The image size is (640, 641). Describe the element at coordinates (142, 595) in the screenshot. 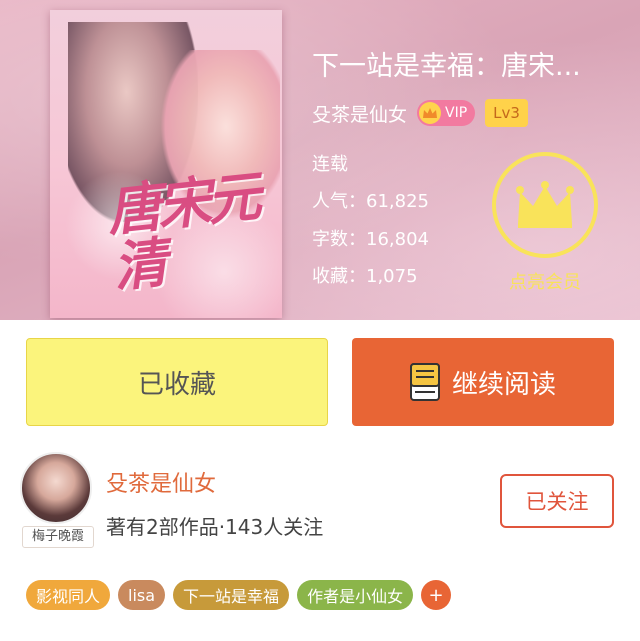

I see `tag-item: lisa` at that location.